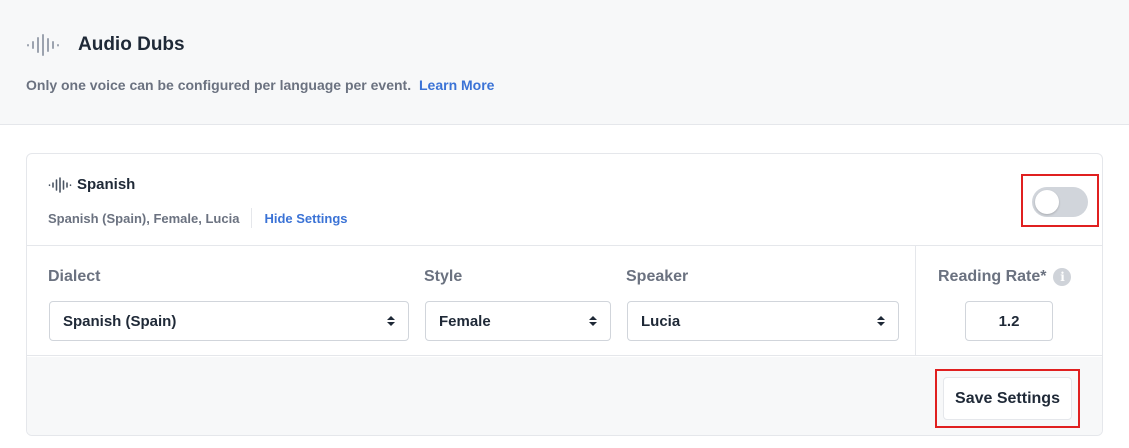 The image size is (1129, 448). I want to click on language-name: Spanish, so click(106, 184).